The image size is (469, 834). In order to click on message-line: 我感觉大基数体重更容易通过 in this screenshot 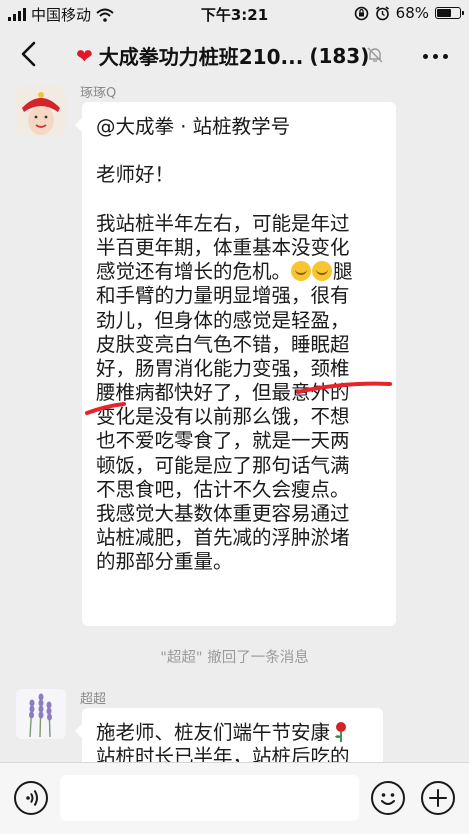, I will do `click(223, 513)`.